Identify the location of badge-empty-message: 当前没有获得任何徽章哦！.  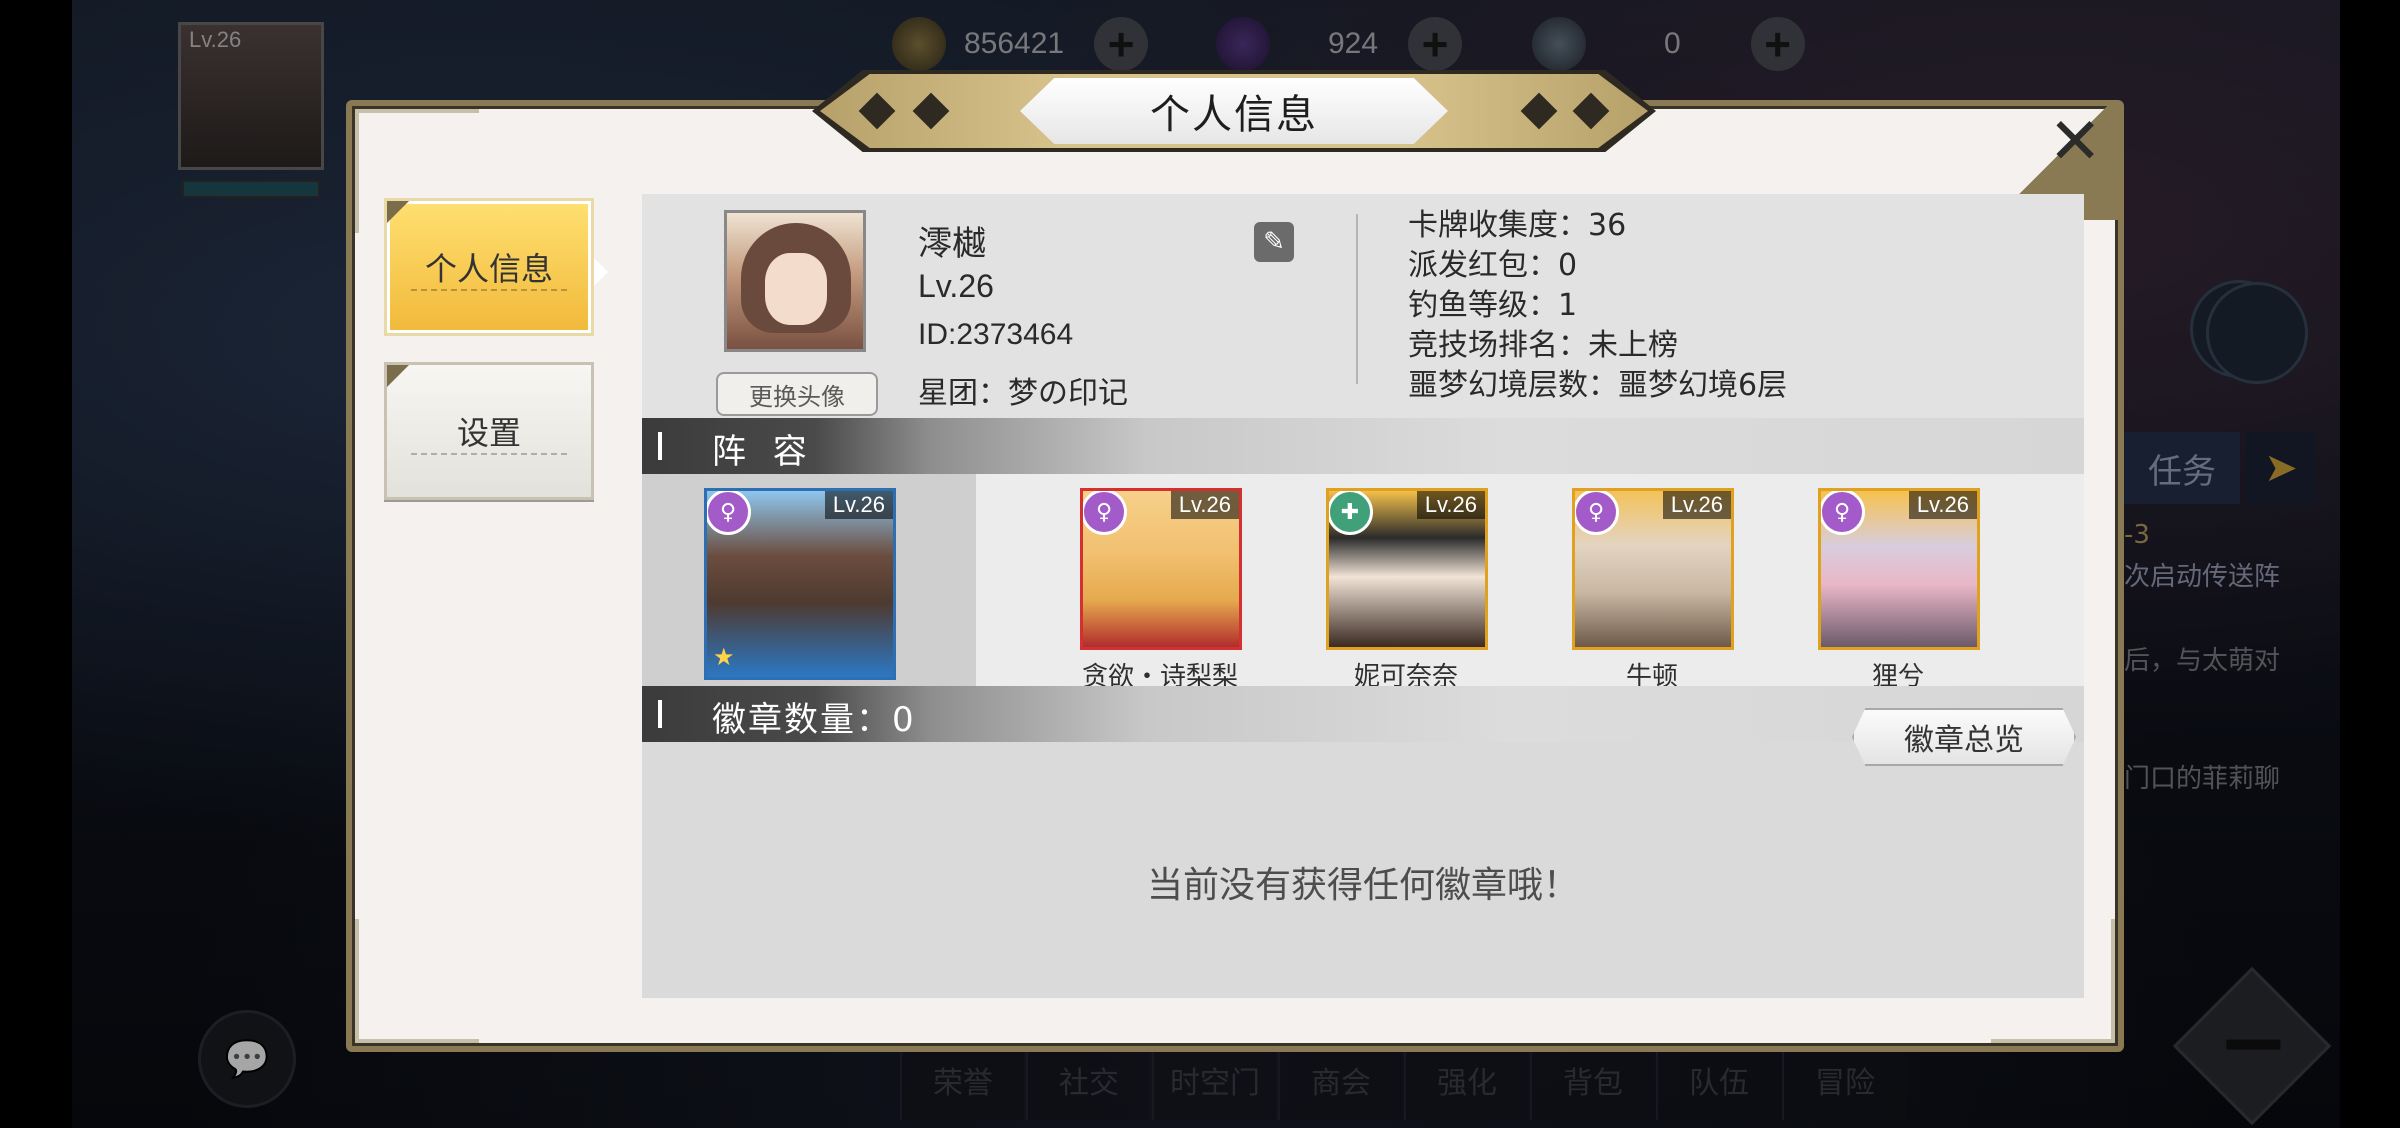
(1362, 885).